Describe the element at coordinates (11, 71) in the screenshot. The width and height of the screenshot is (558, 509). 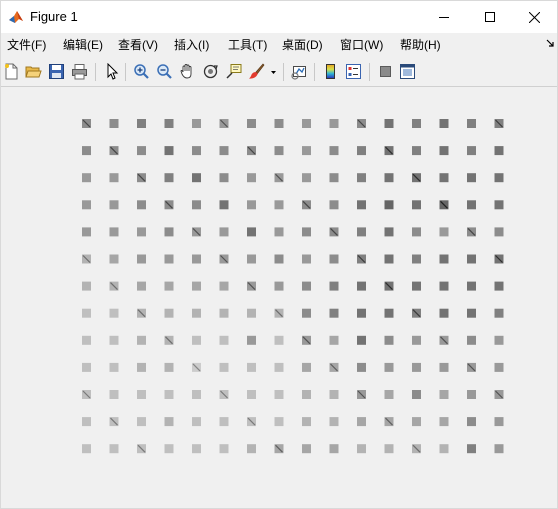
I see `new-figure-icon` at that location.